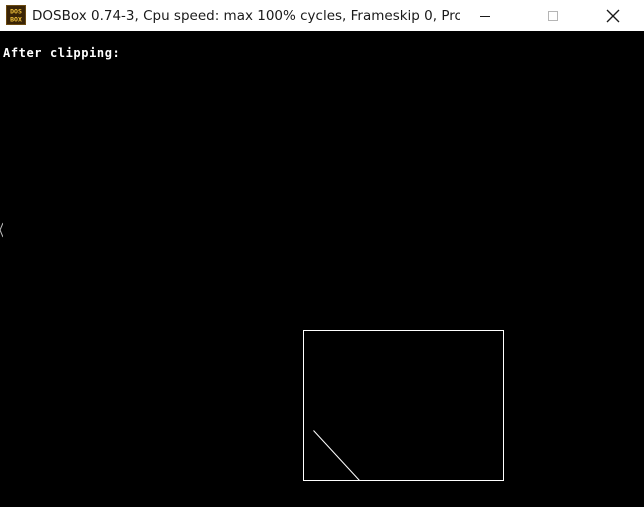 The width and height of the screenshot is (644, 507). I want to click on dosbox-icon-graphic: DOS BOX, so click(16, 15).